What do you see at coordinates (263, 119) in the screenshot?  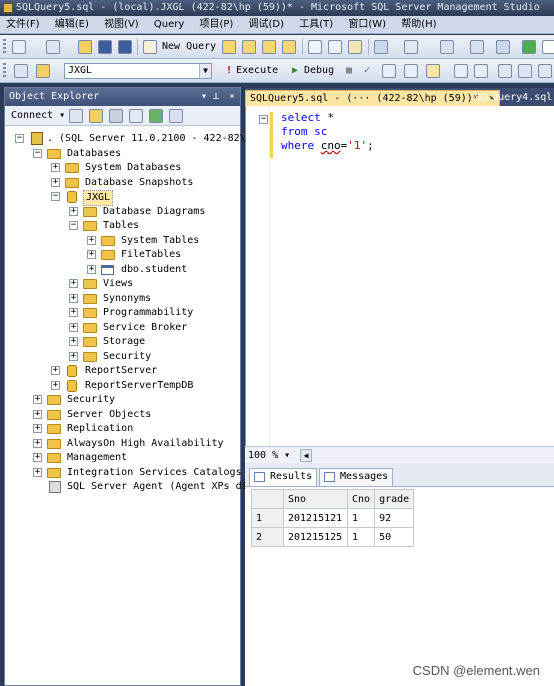 I see `collapse-region-icon: −` at bounding box center [263, 119].